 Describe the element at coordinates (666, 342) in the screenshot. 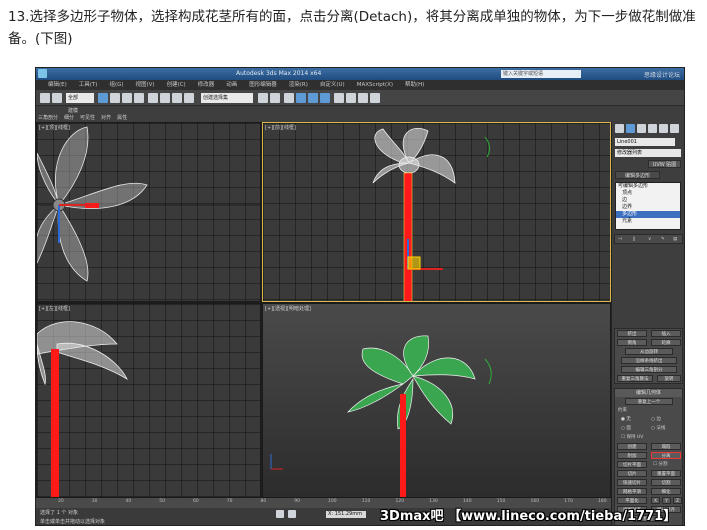

I see `outline-button: 轮廓` at that location.